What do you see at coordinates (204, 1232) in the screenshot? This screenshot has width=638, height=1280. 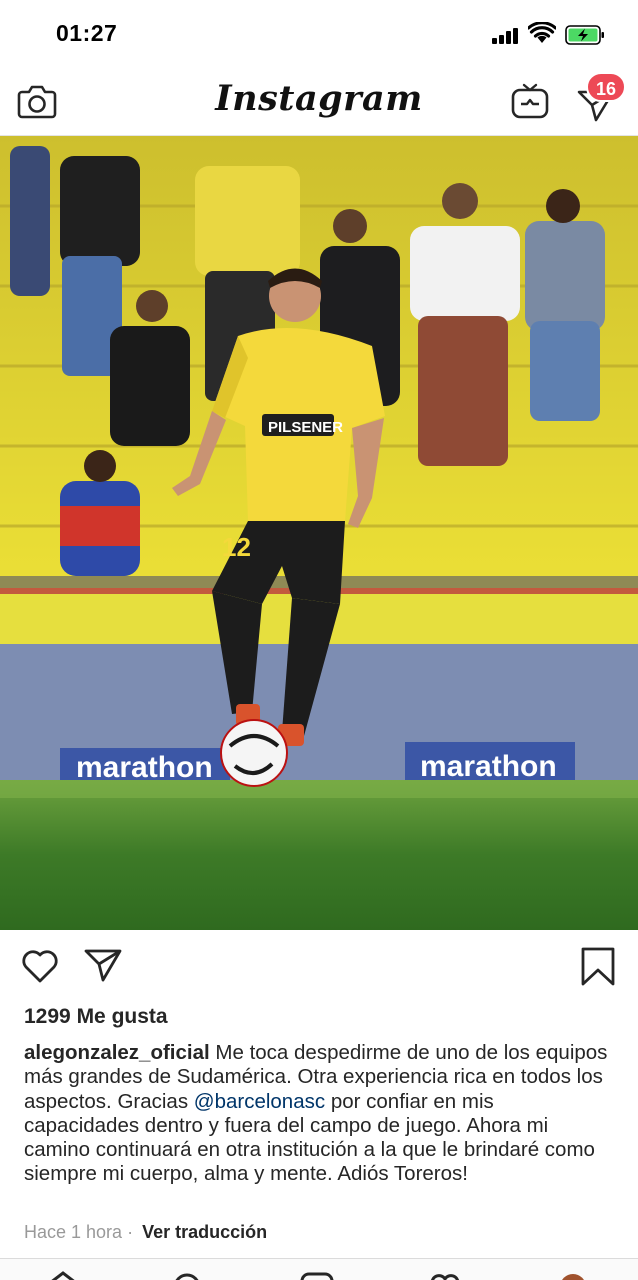 I see `see-translation-link: Ver traducción` at bounding box center [204, 1232].